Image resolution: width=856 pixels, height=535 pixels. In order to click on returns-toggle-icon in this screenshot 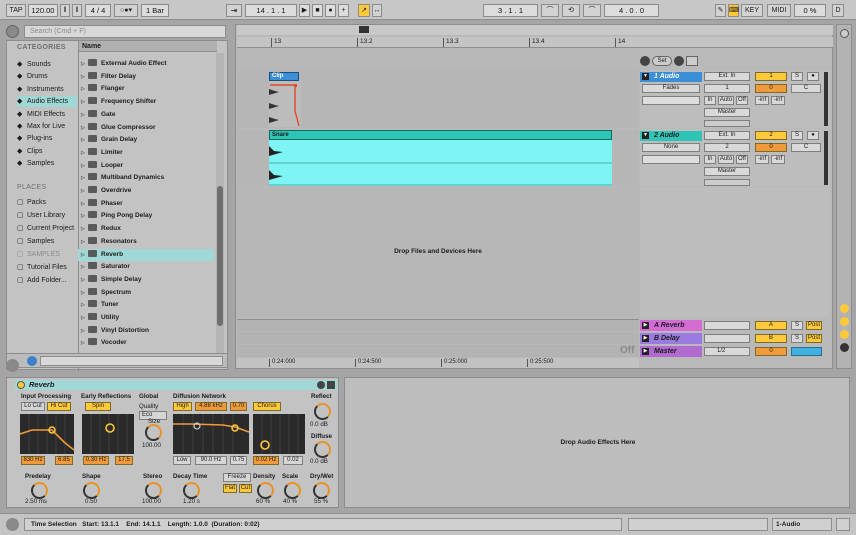, I will do `click(844, 334)`.